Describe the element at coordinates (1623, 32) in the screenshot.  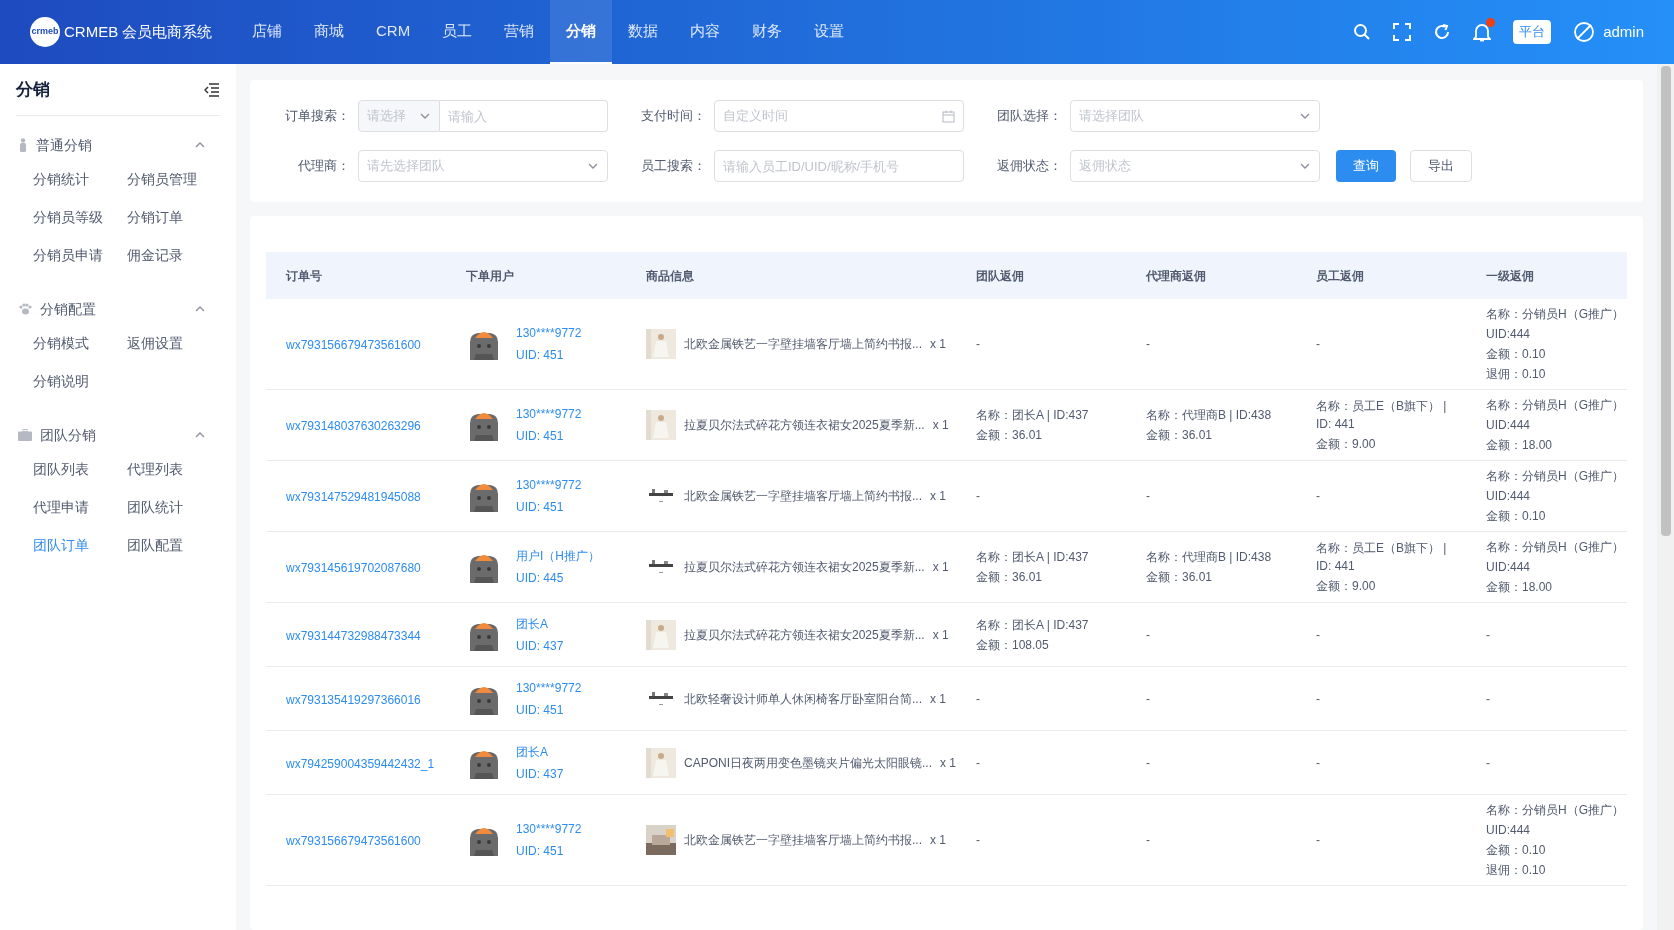
I see `user-name: admin` at that location.